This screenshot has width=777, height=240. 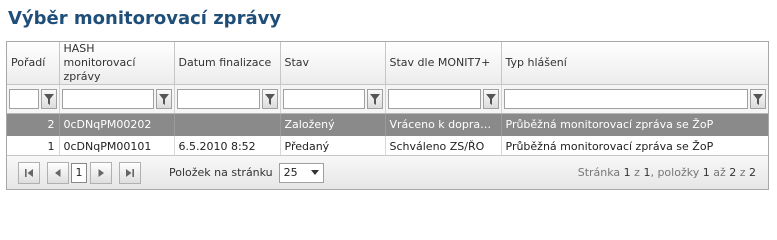 I want to click on page-size-label: Položek na stránku, so click(x=221, y=172).